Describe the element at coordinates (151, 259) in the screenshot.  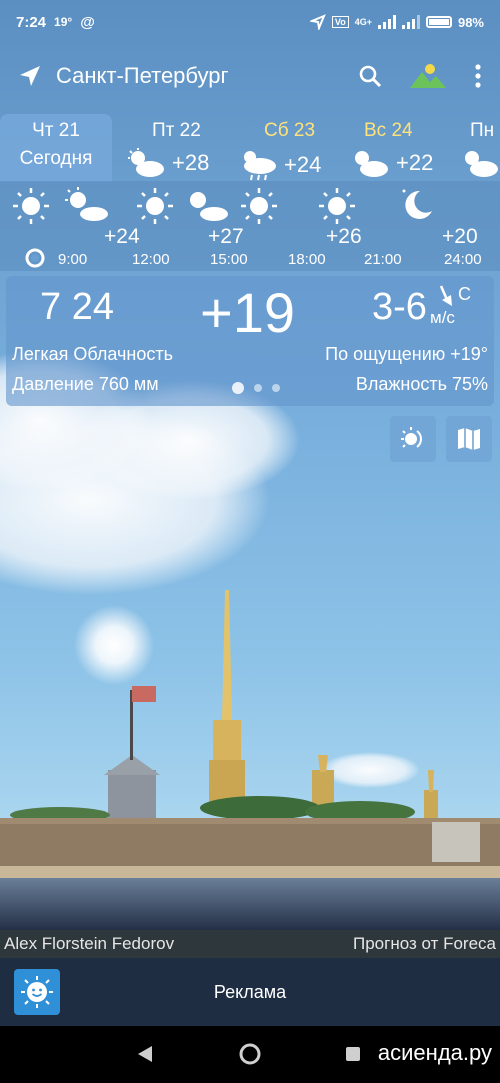
I see `hourly-time: 12:00` at that location.